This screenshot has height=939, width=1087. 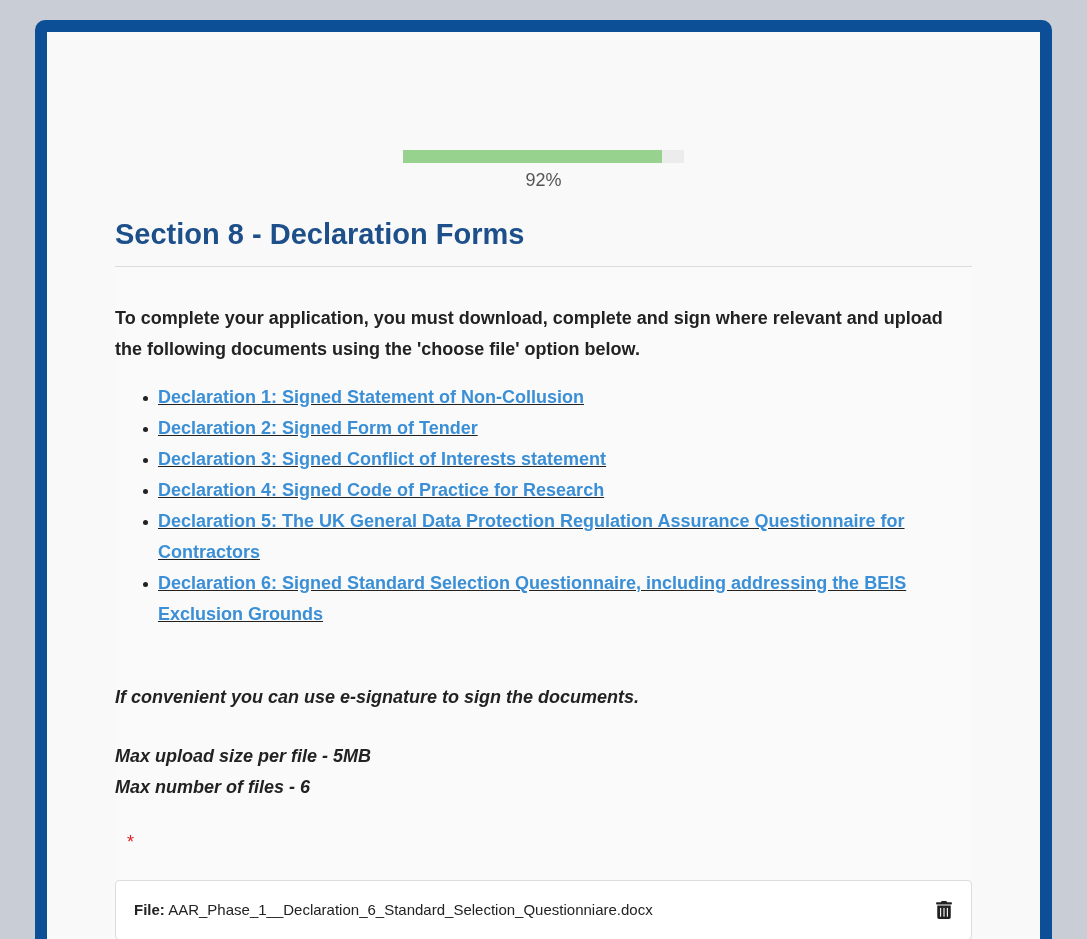 I want to click on esignature-note: If convenient you can use e-signature to sign the documents., so click(x=378, y=697).